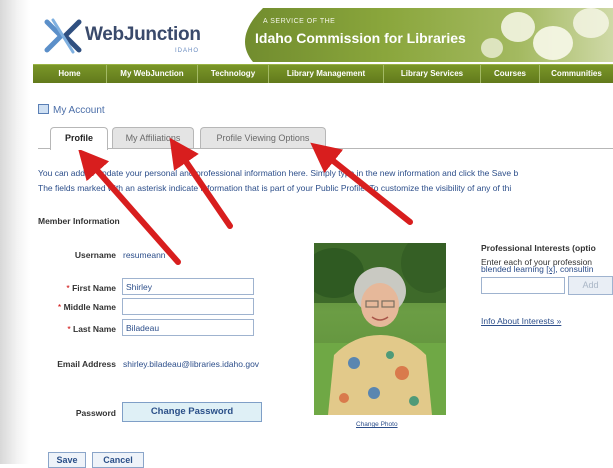 This screenshot has height=468, width=613. Describe the element at coordinates (79, 138) in the screenshot. I see `tab-profile: Profile` at that location.